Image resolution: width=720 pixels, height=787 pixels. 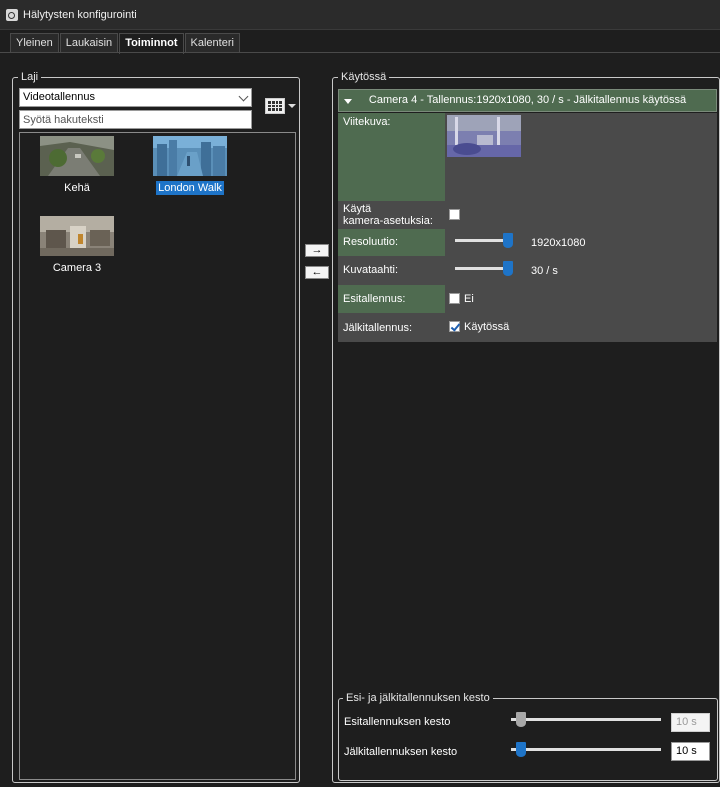 What do you see at coordinates (391, 157) in the screenshot?
I see `prop-preview-label: Viitekuva:` at bounding box center [391, 157].